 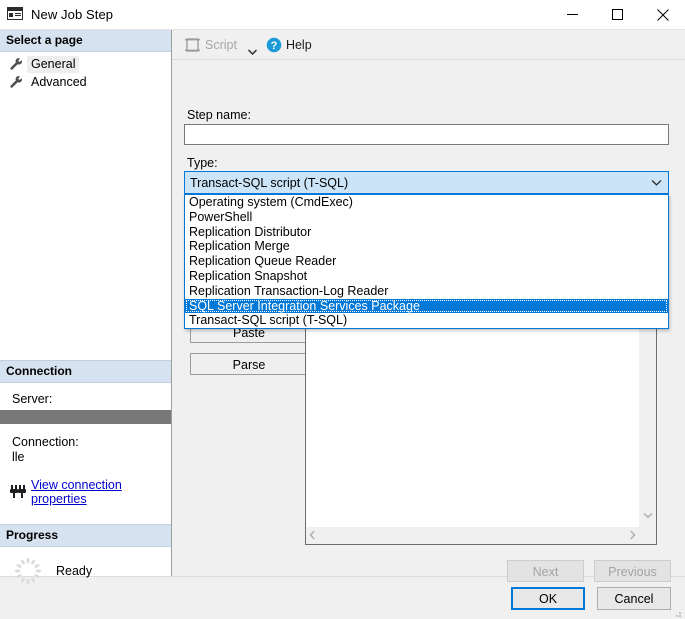 I want to click on next-button: Next, so click(x=545, y=571).